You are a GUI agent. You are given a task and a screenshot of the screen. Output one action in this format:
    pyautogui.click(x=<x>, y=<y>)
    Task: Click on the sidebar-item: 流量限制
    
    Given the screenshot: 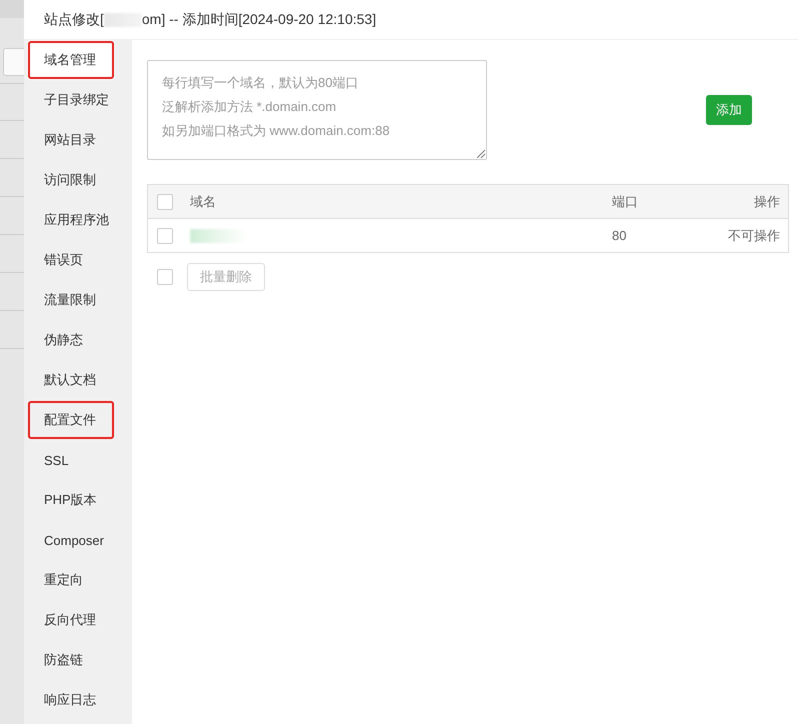 What is the action you would take?
    pyautogui.click(x=78, y=300)
    